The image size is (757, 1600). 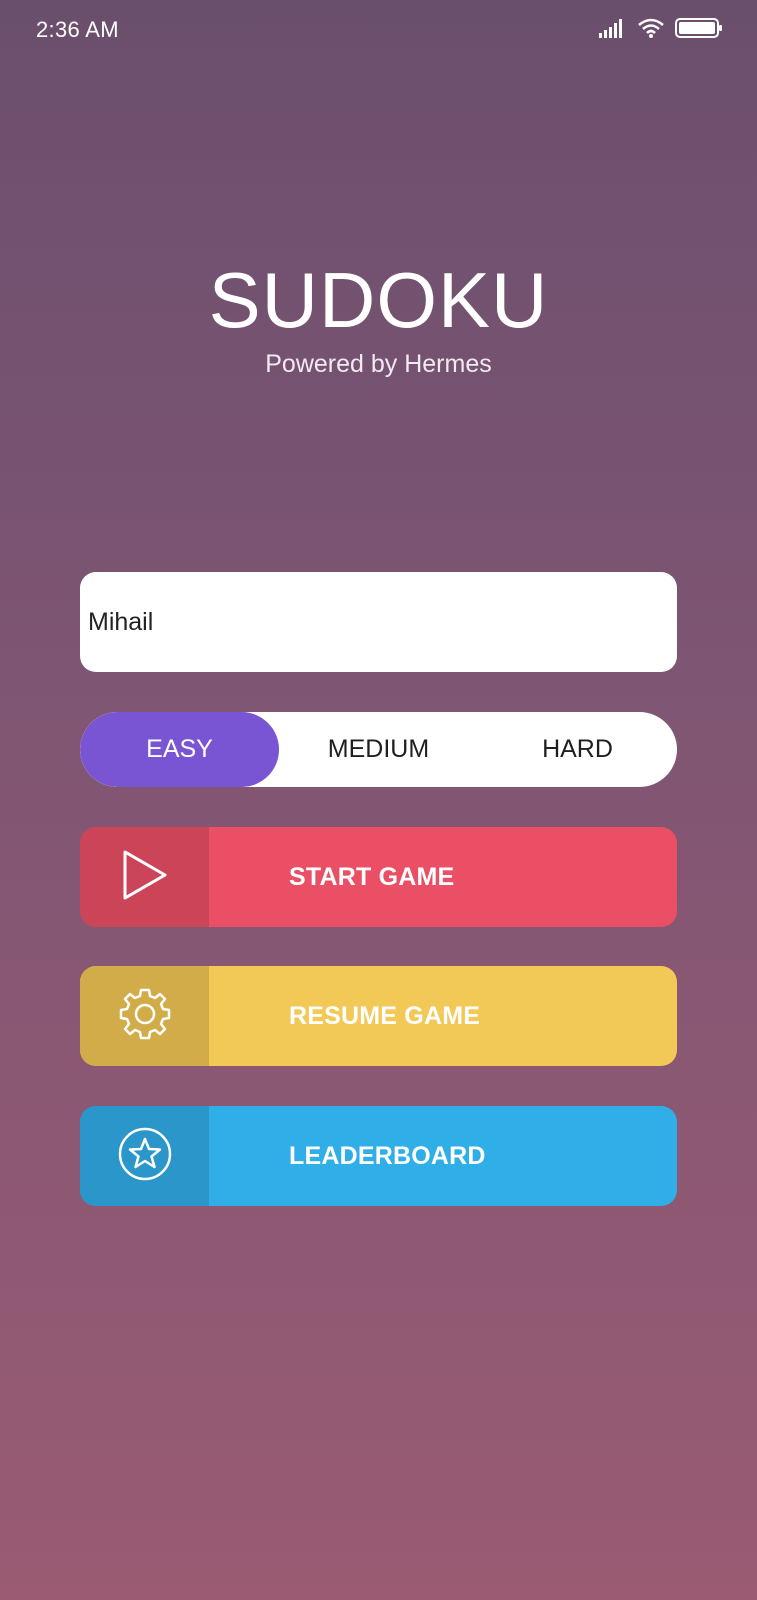 I want to click on status-icons, so click(x=661, y=28).